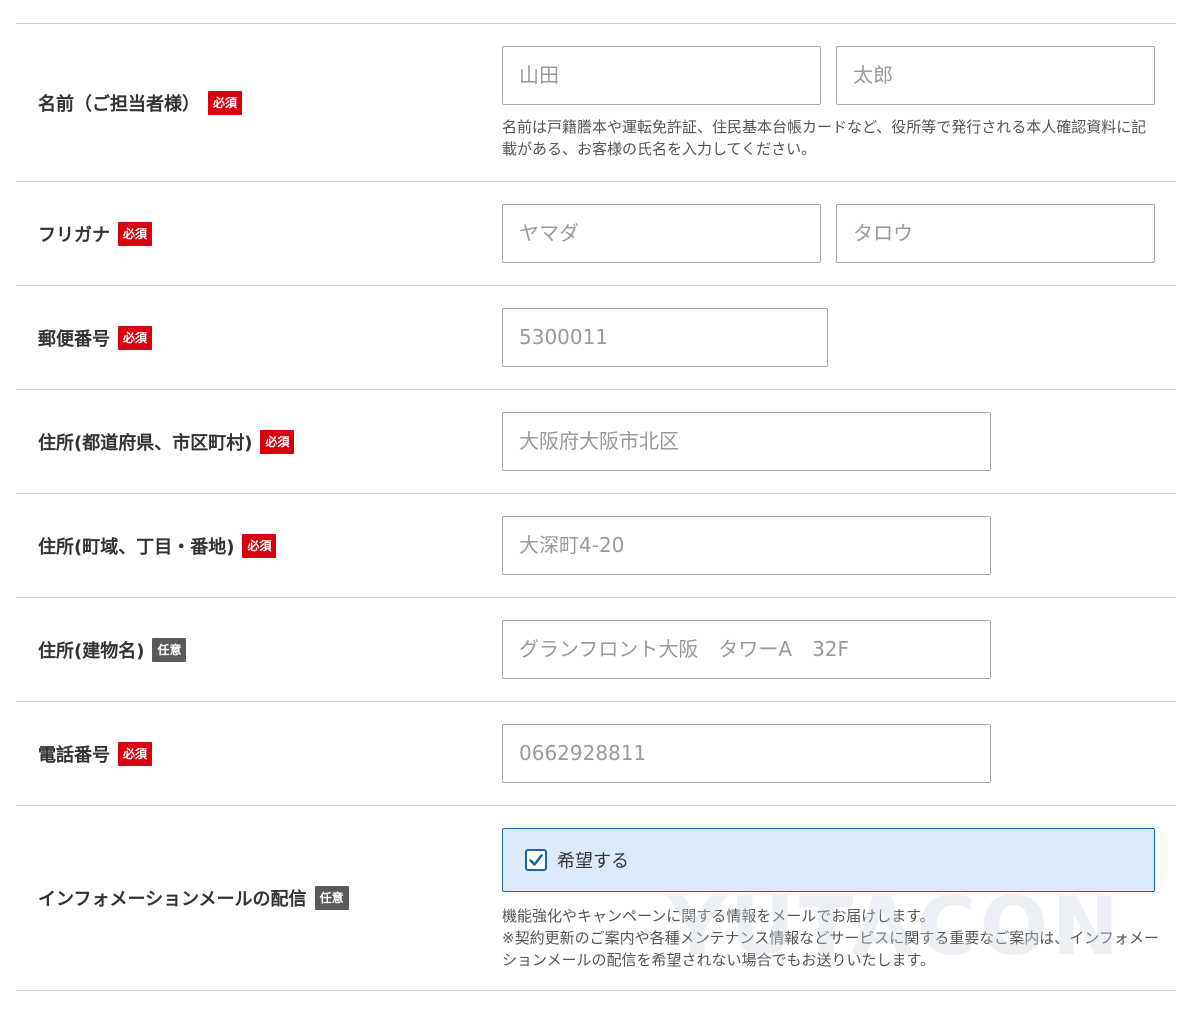 This screenshot has width=1200, height=1011. I want to click on checkmark-icon, so click(536, 860).